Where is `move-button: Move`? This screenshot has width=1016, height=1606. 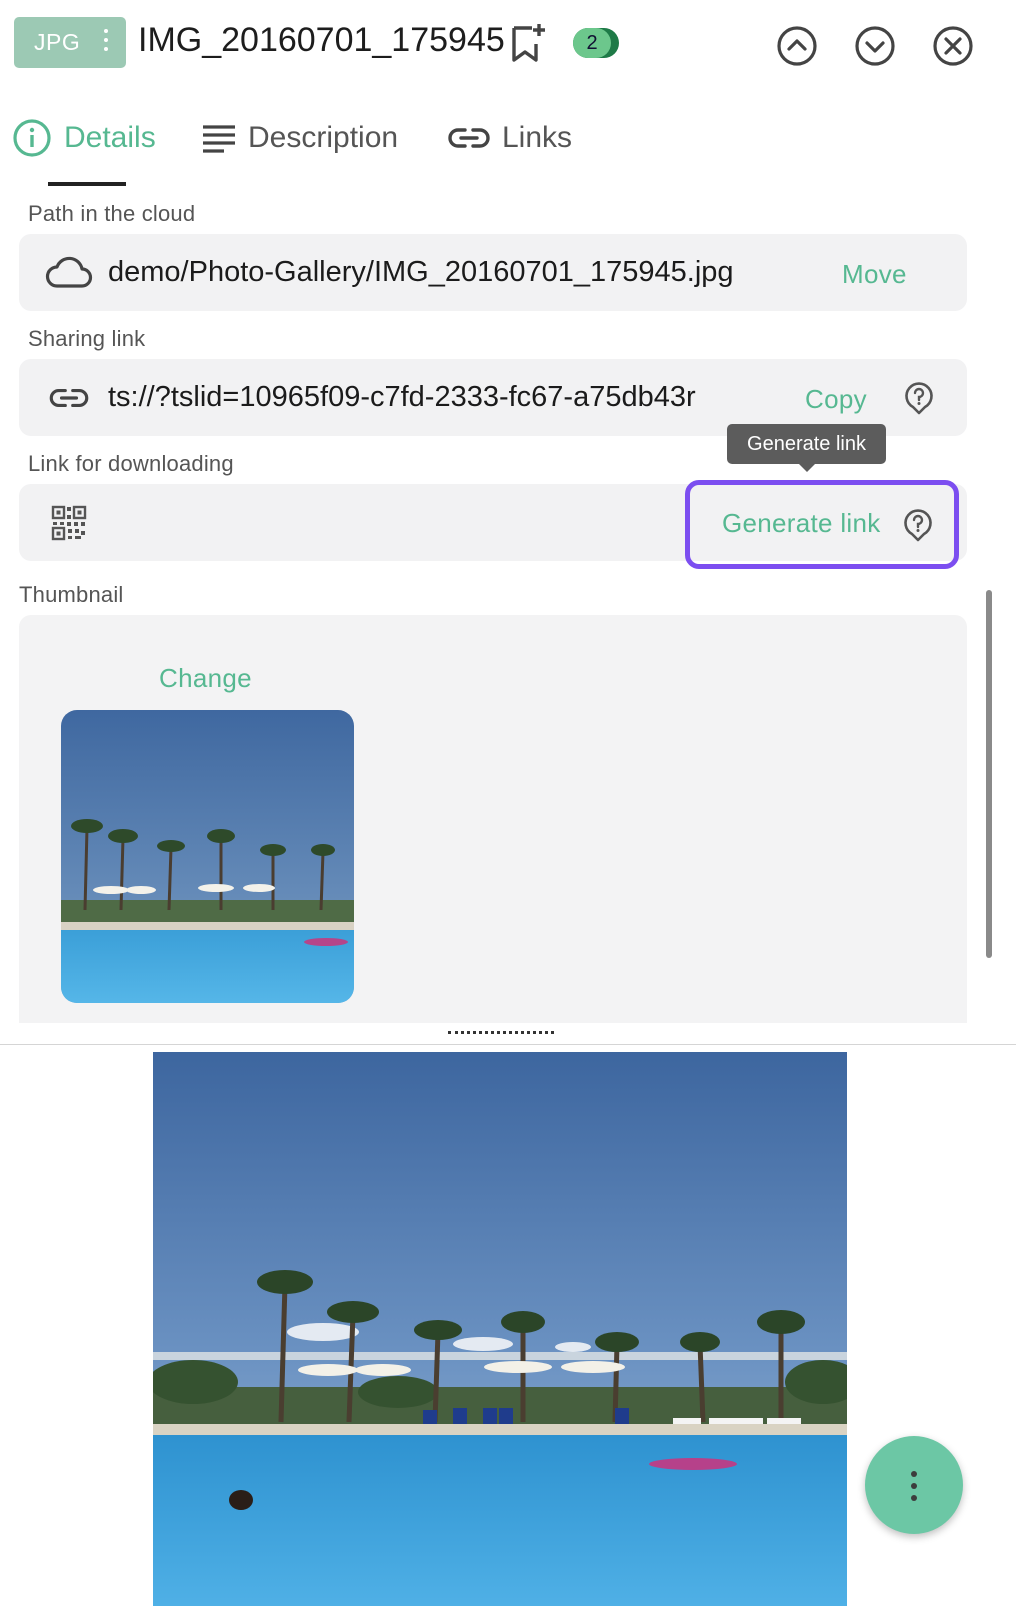 move-button: Move is located at coordinates (874, 274).